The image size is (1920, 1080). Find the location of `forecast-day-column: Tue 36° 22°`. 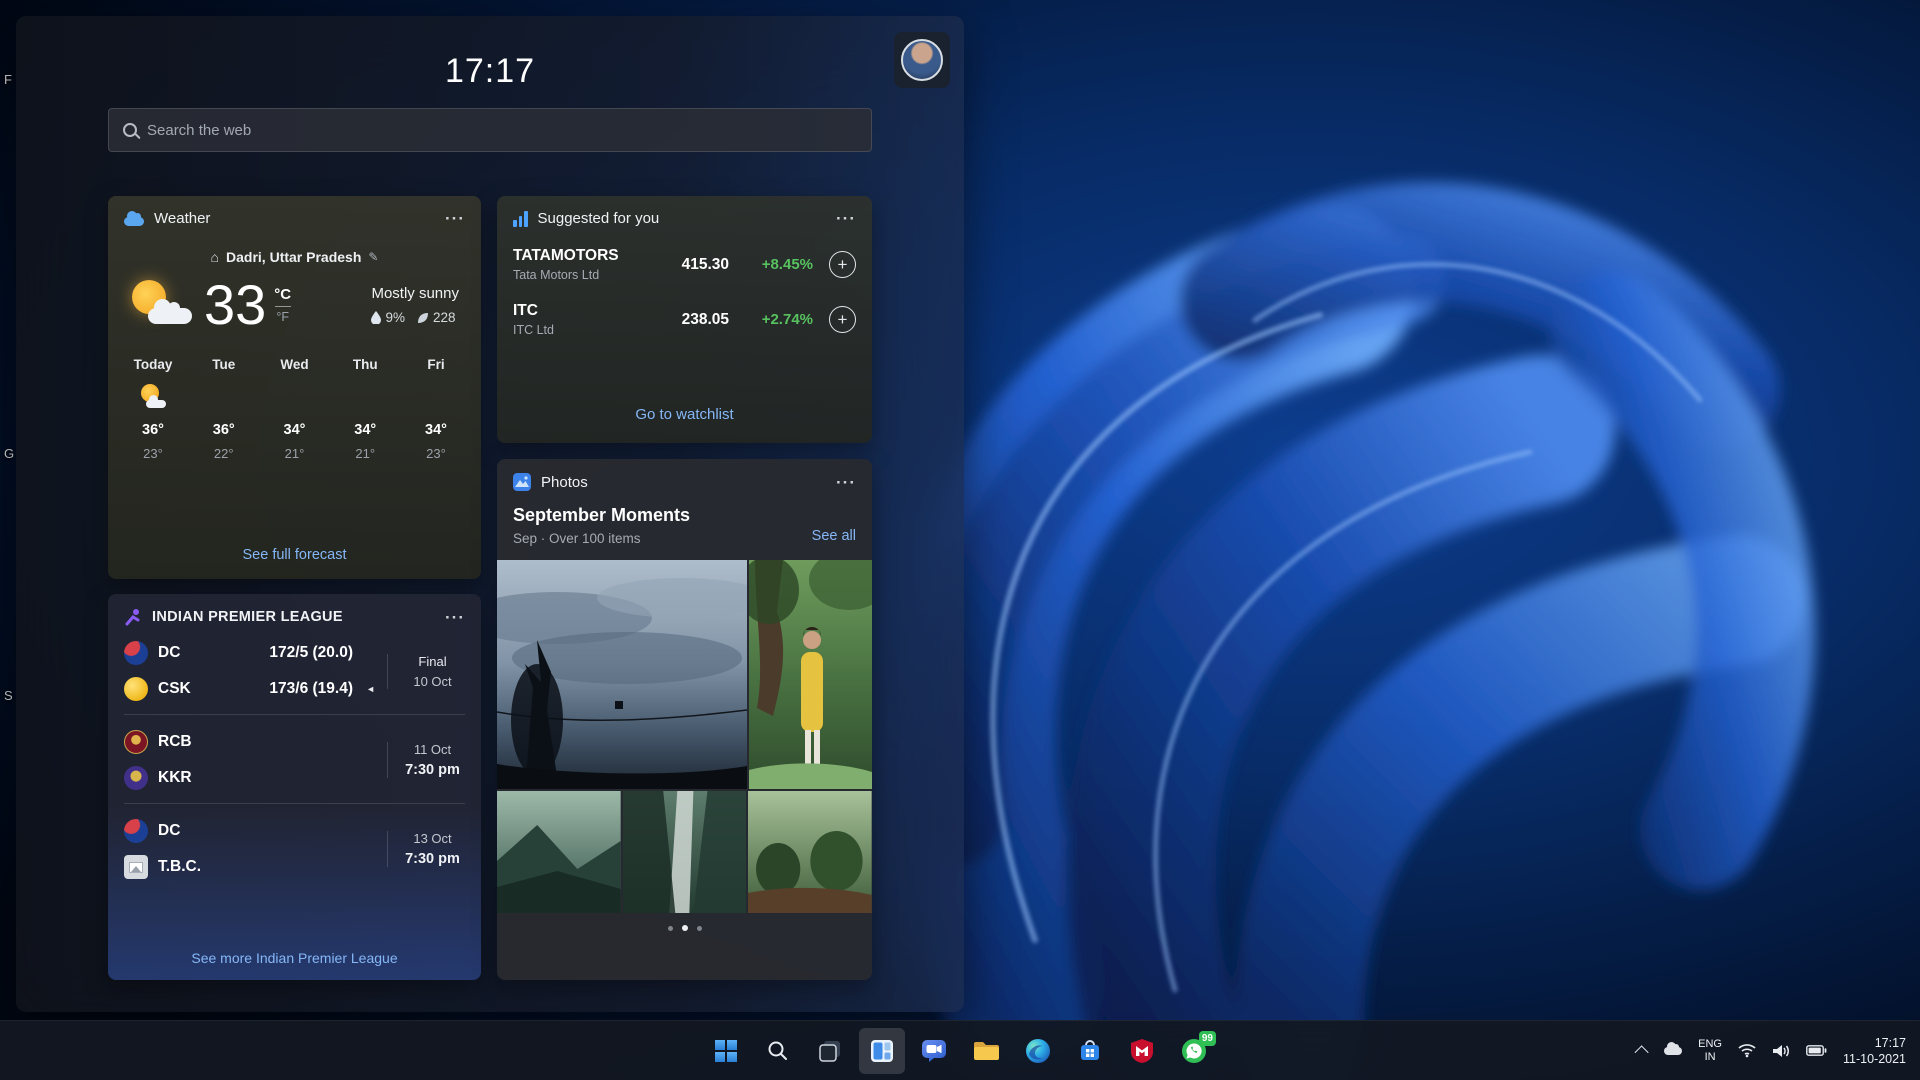

forecast-day-column: Tue 36° 22° is located at coordinates (224, 409).